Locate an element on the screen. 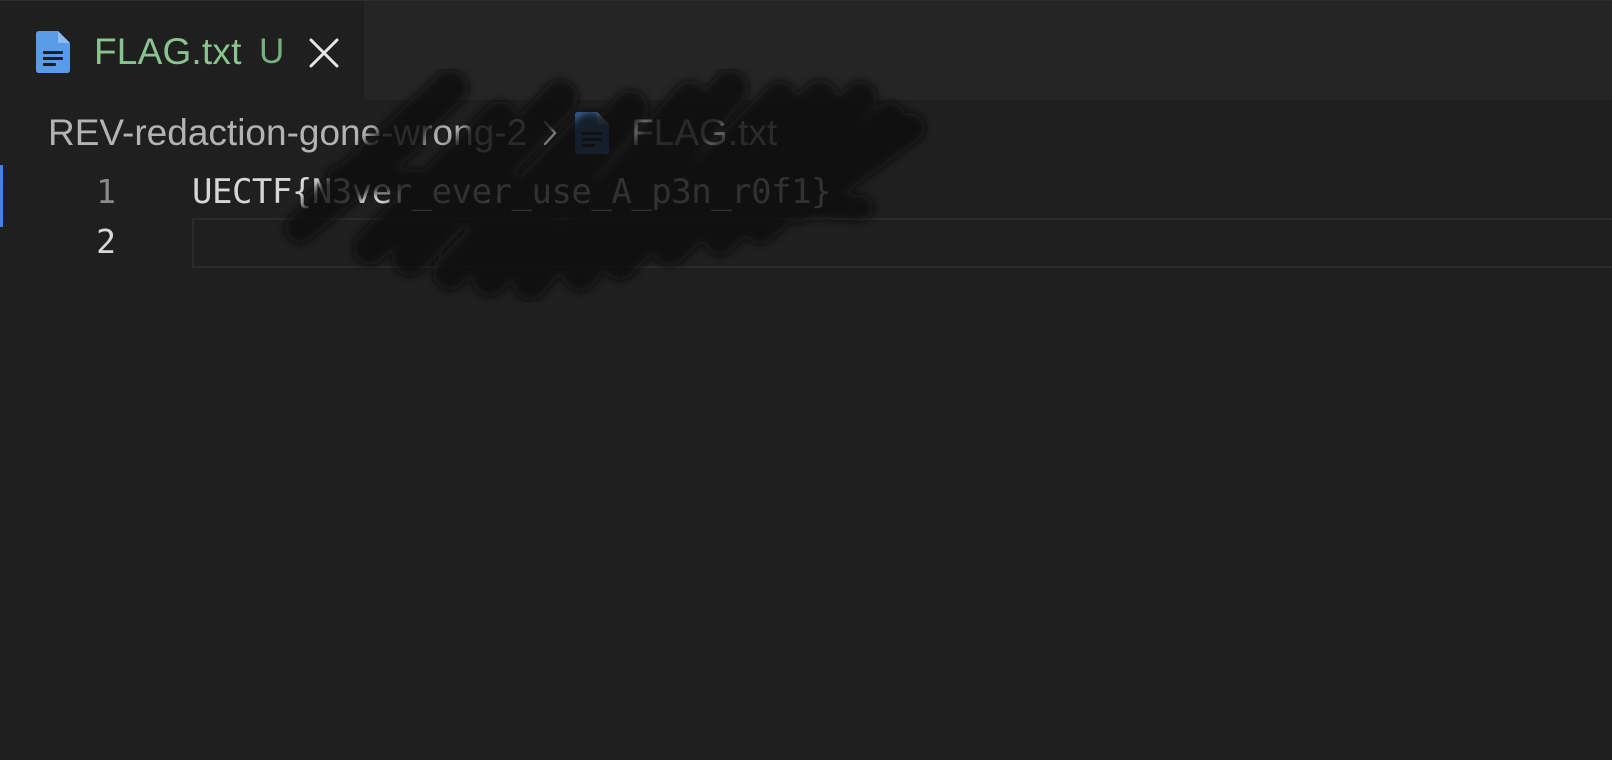  editor-line: 1 UECTF{N3ver_ever_use_A_p3n_r0f1} is located at coordinates (806, 192).